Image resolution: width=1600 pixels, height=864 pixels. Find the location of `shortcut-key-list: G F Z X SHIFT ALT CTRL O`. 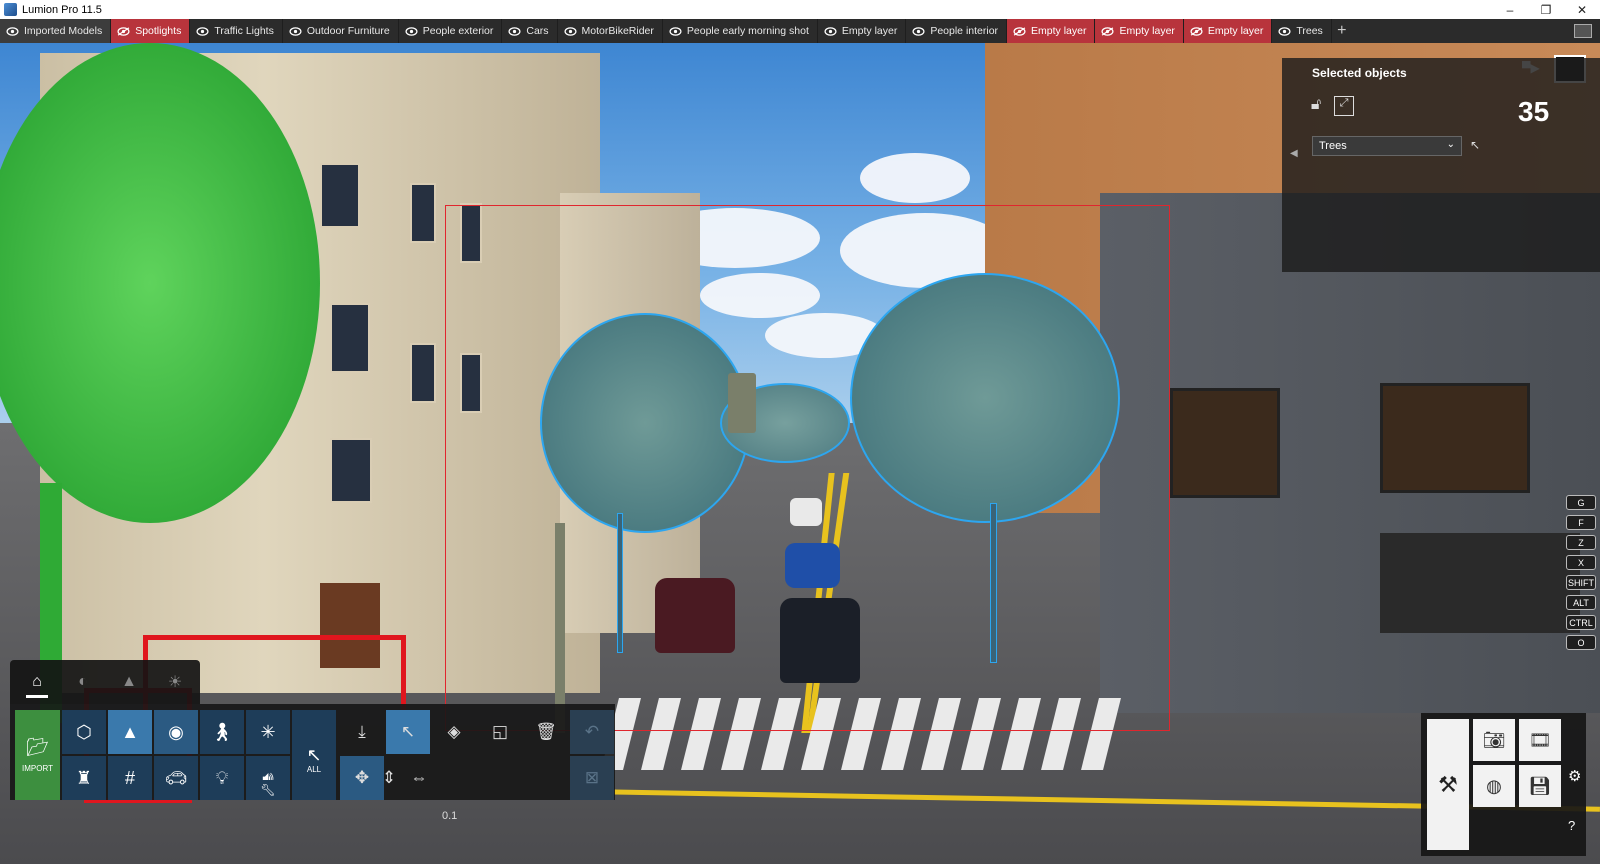

shortcut-key-list: G F Z X SHIFT ALT CTRL O is located at coordinates (1581, 575).